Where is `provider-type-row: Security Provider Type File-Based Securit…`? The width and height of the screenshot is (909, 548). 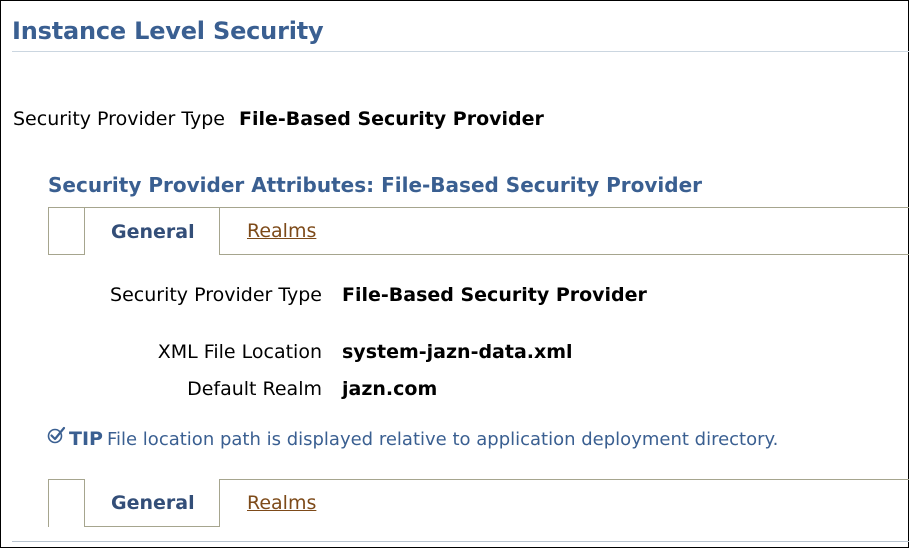
provider-type-row: Security Provider Type File-Based Securit… is located at coordinates (278, 119).